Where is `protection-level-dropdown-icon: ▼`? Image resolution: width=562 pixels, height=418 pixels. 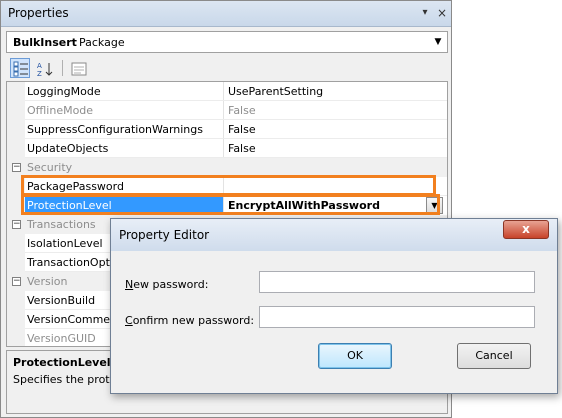 protection-level-dropdown-icon: ▼ is located at coordinates (434, 205).